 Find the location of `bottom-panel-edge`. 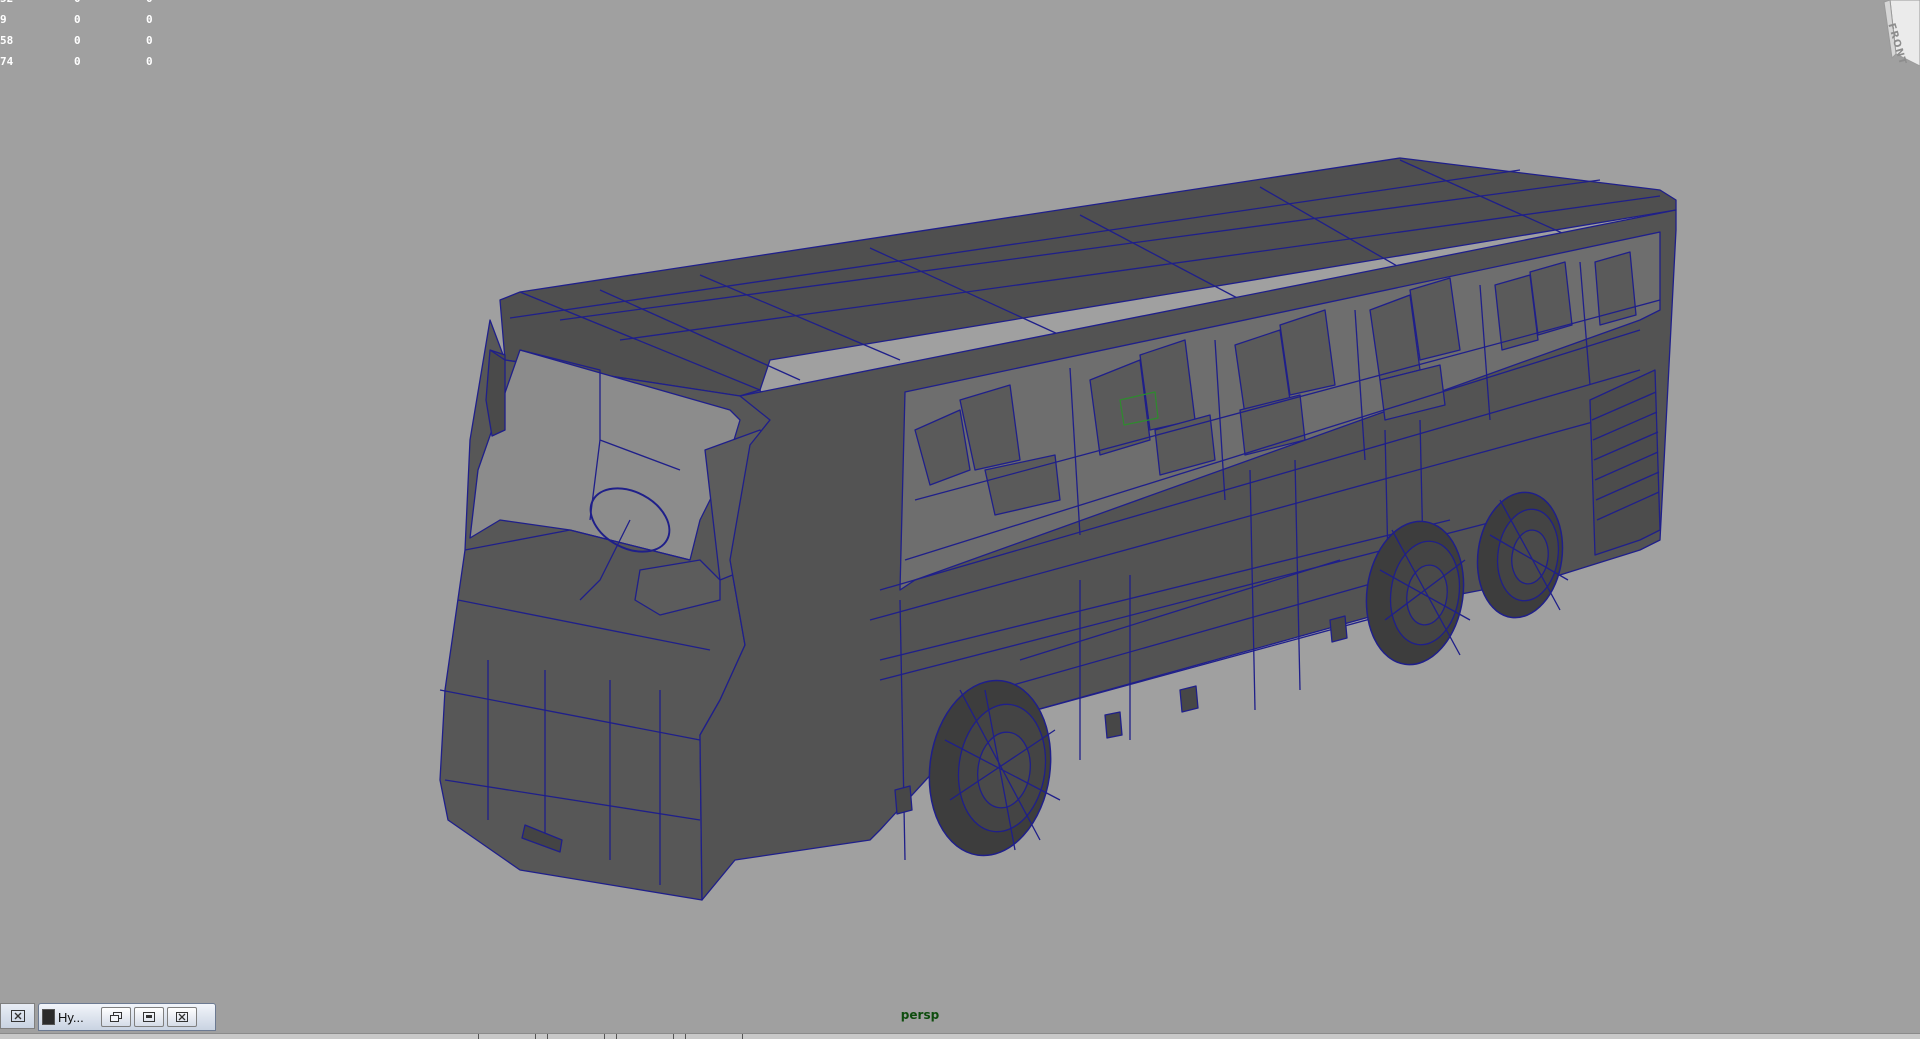

bottom-panel-edge is located at coordinates (960, 1036).